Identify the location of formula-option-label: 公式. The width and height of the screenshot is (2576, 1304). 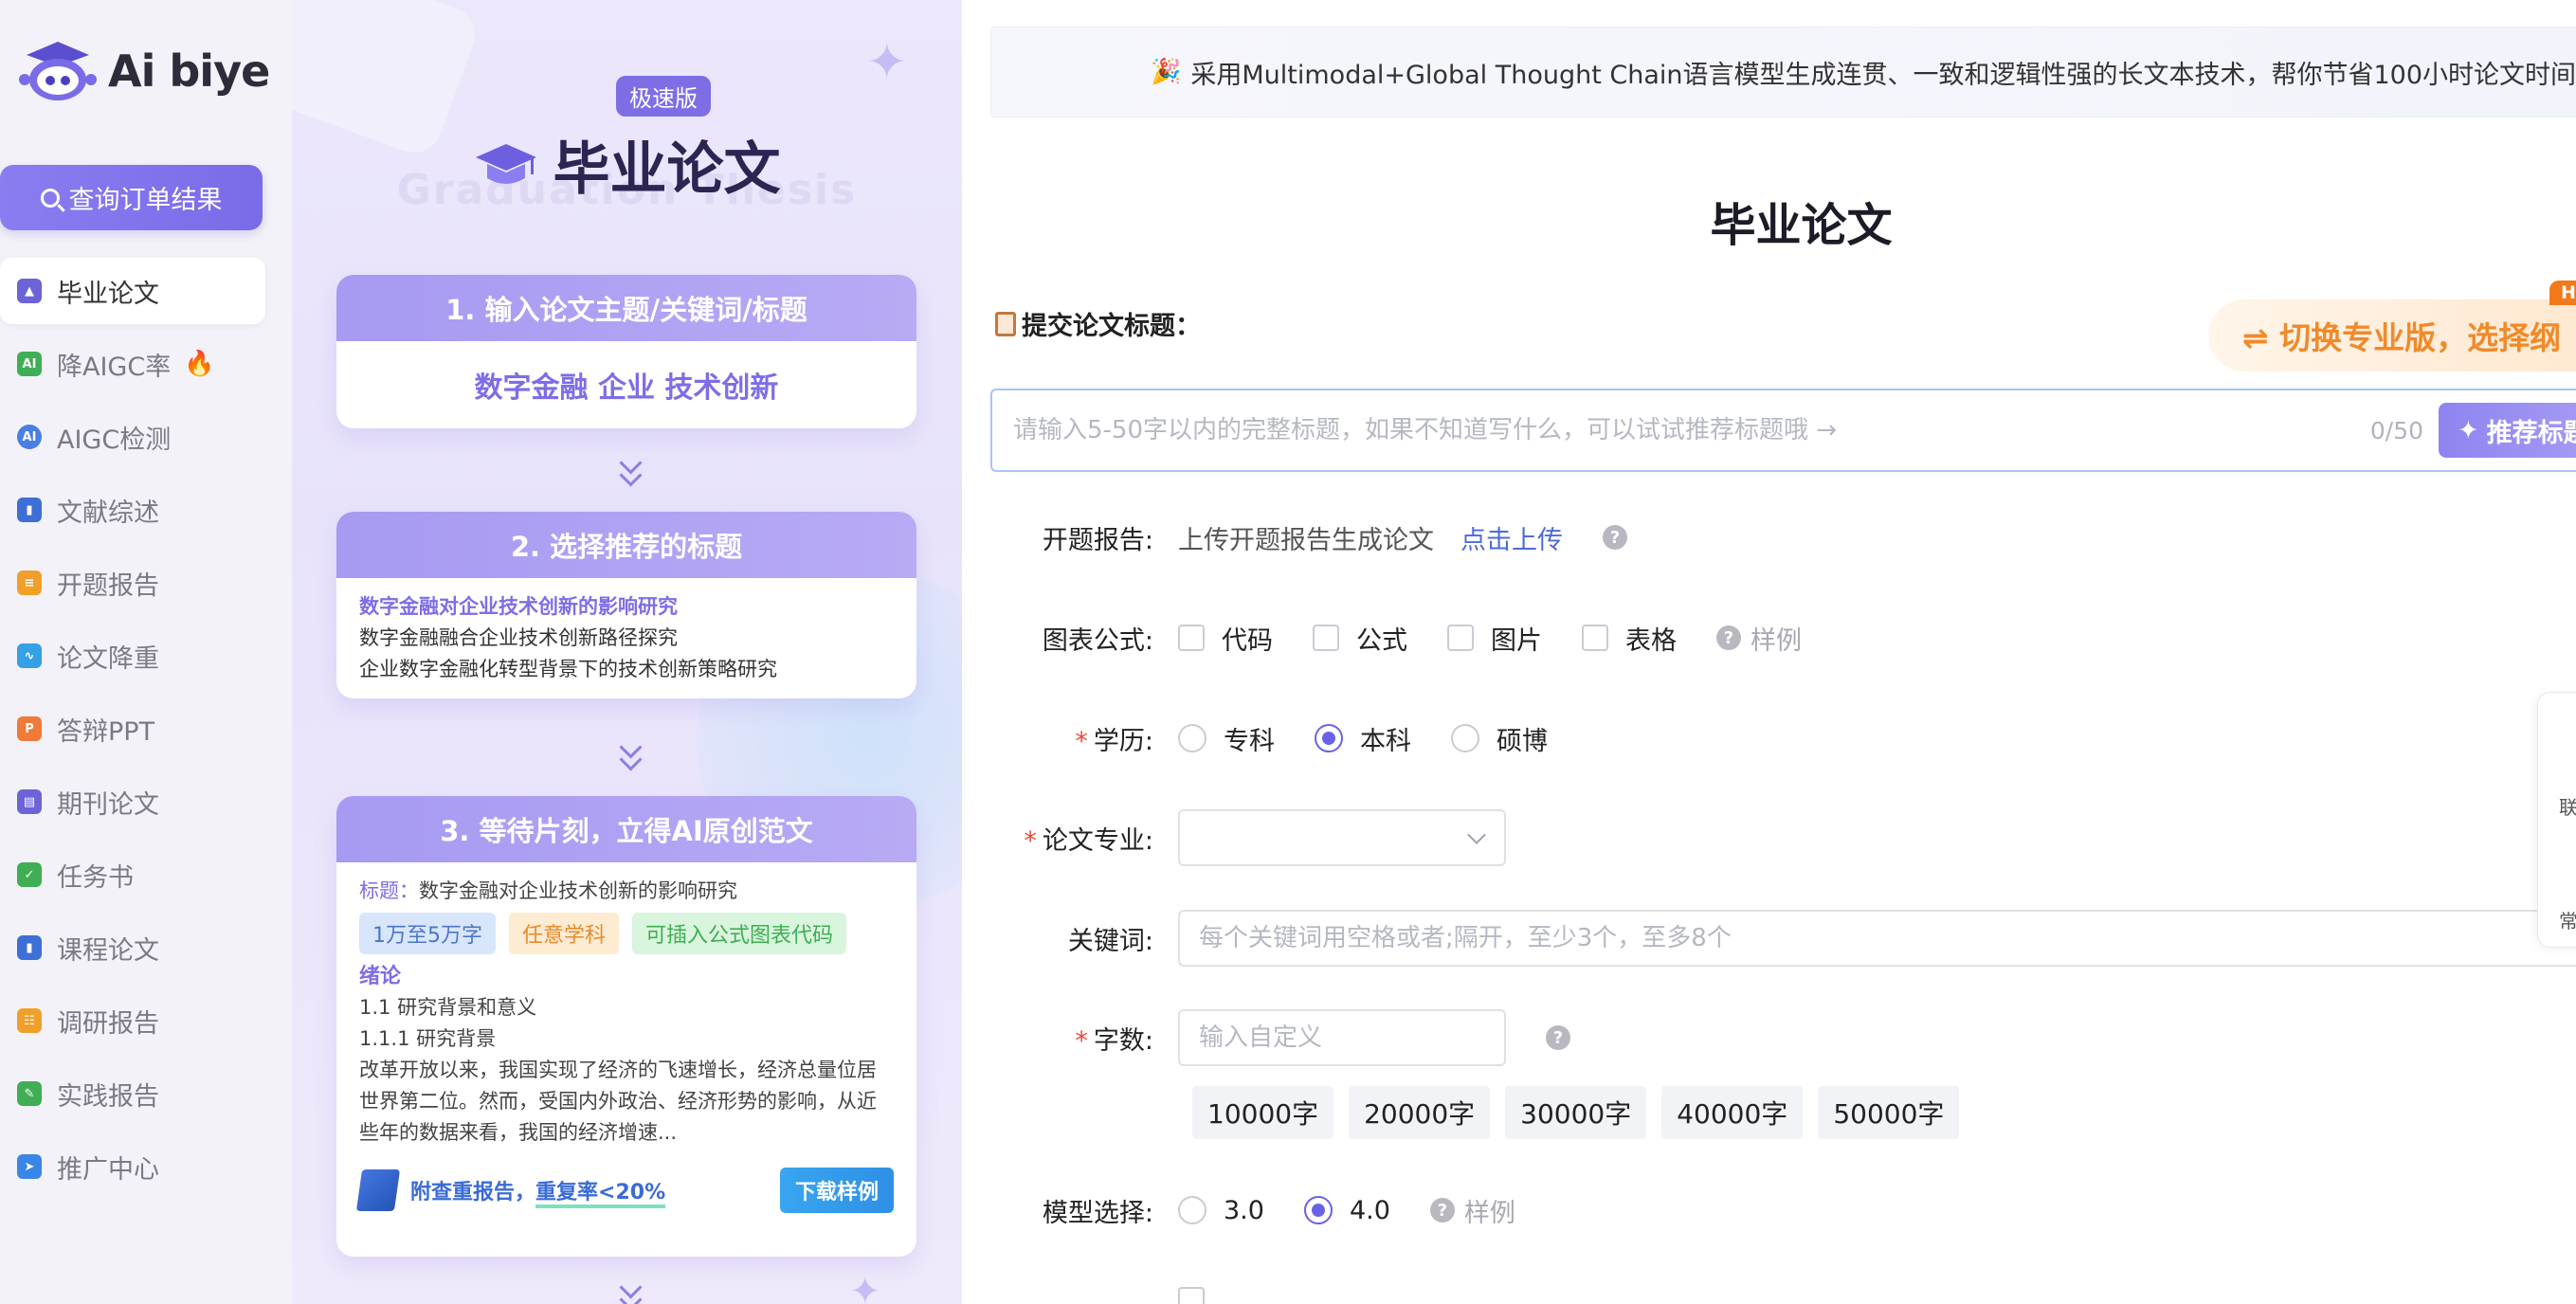
(1381, 640).